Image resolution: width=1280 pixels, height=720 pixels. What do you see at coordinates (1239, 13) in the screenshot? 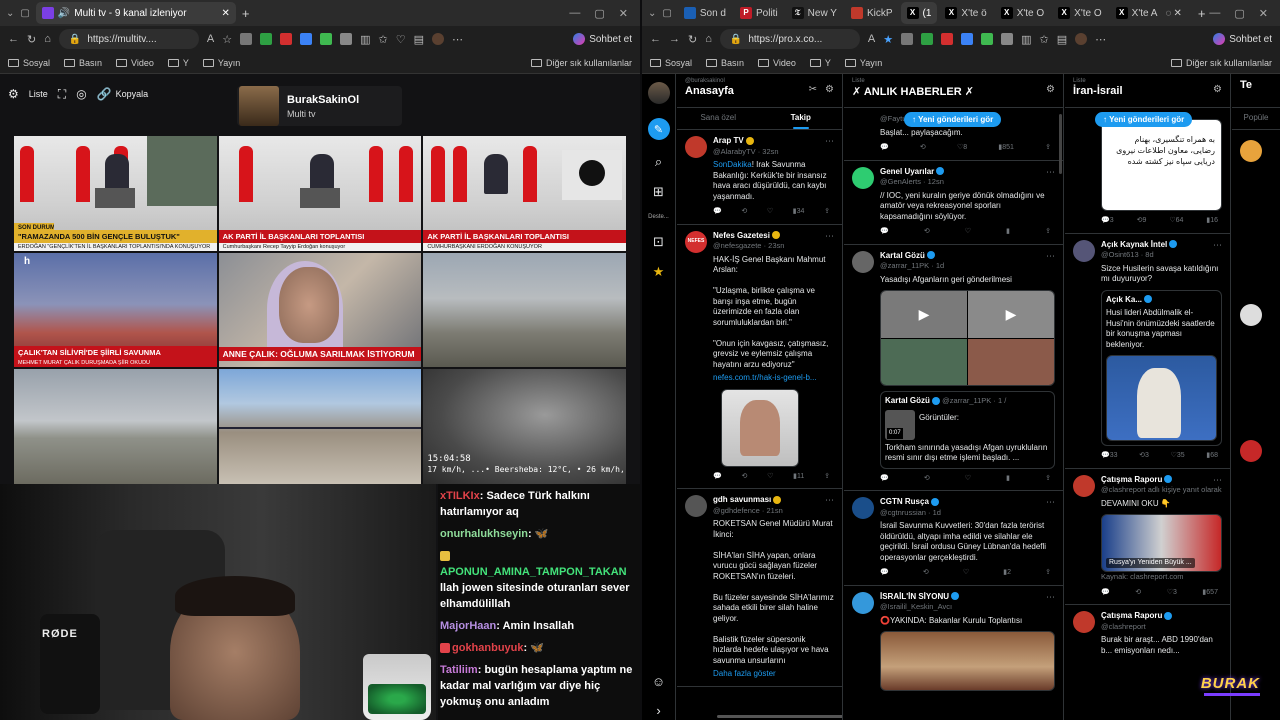
I see `maximize-icon: ▢` at bounding box center [1239, 13].